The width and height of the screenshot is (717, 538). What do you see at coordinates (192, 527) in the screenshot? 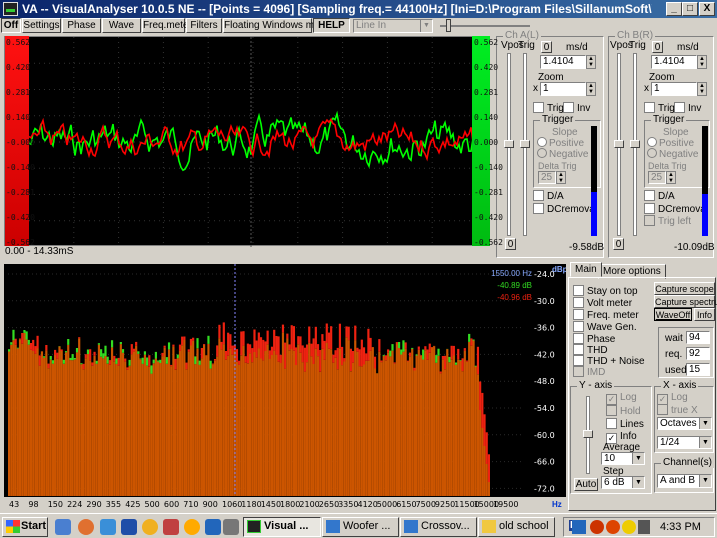
I see `chat-icon` at bounding box center [192, 527].